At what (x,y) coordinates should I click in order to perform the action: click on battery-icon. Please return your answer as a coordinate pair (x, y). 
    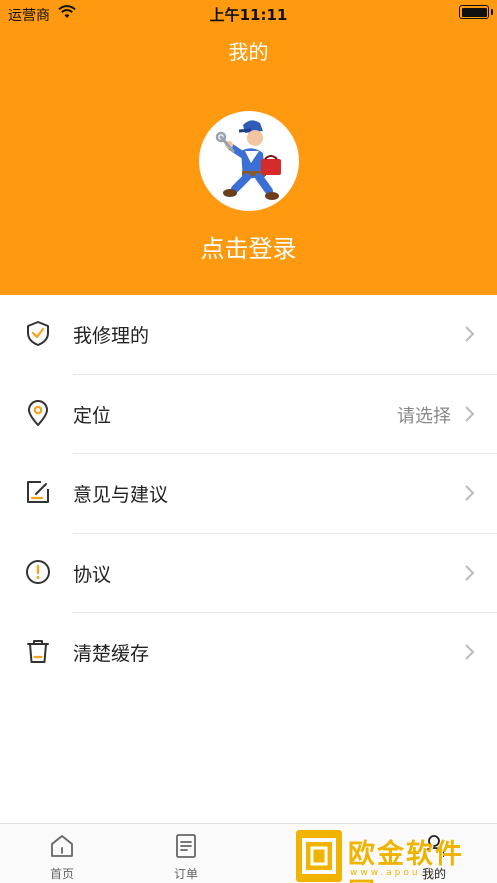
    Looking at the image, I should click on (474, 12).